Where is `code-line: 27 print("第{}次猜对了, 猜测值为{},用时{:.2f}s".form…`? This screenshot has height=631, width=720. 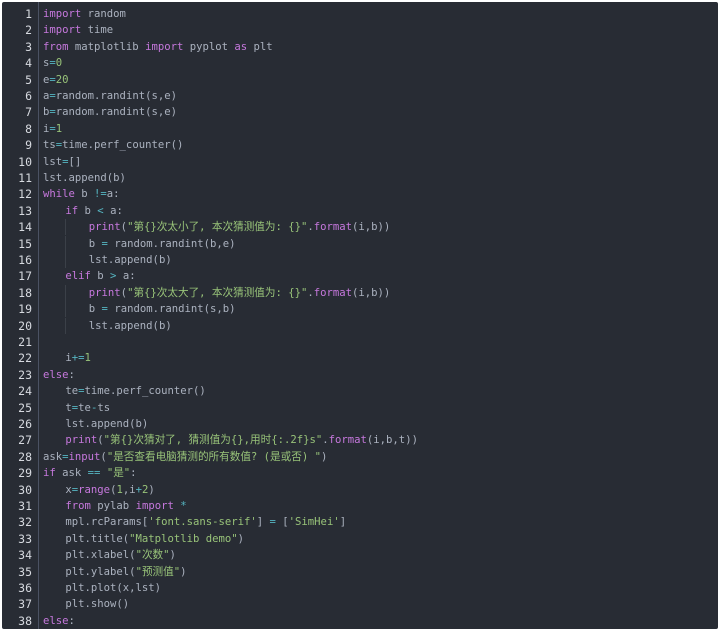 code-line: 27 print("第{}次猜对了, 猜测值为{},用时{:.2f}s".form… is located at coordinates (360, 440).